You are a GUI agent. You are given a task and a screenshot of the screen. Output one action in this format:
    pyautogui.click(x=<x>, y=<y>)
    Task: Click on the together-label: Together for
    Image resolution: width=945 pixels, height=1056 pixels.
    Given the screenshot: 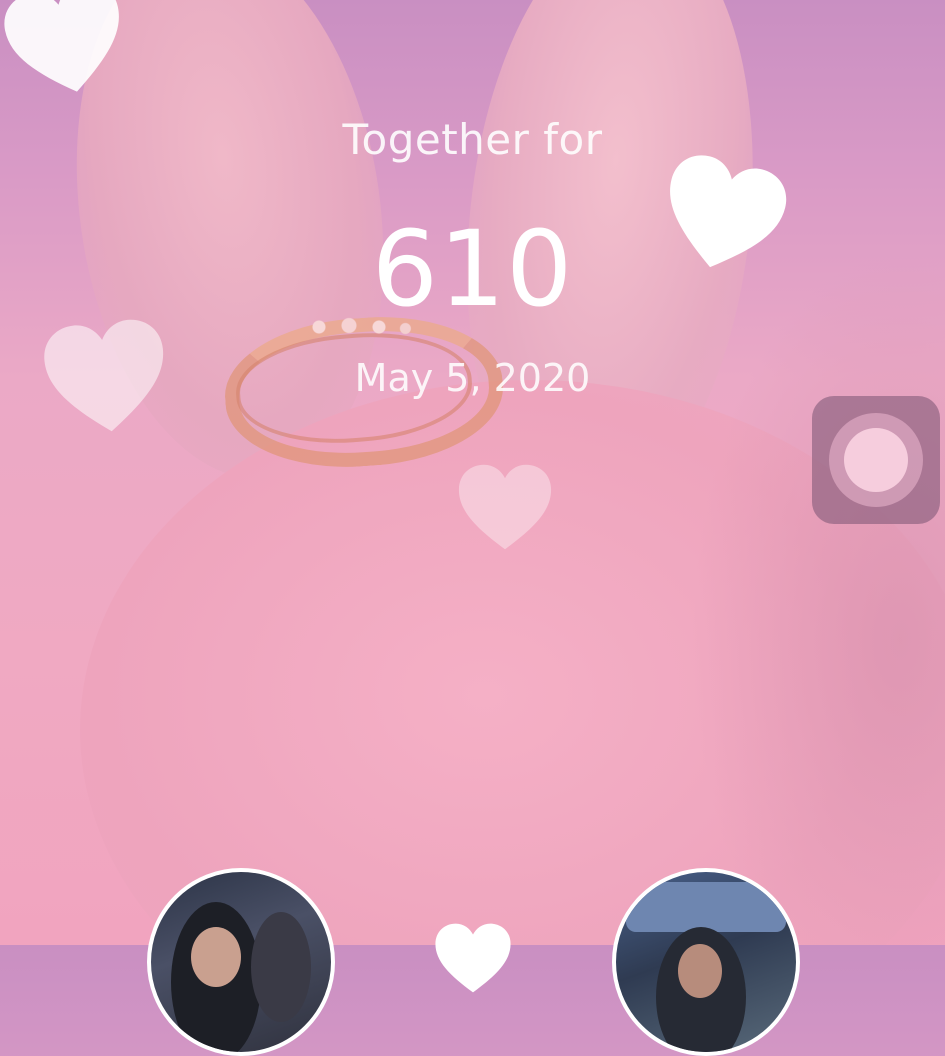 What is the action you would take?
    pyautogui.click(x=472, y=139)
    